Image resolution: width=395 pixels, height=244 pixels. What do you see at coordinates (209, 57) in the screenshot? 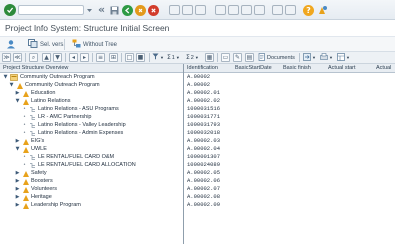
I see `layout-icon: ▦` at bounding box center [209, 57].